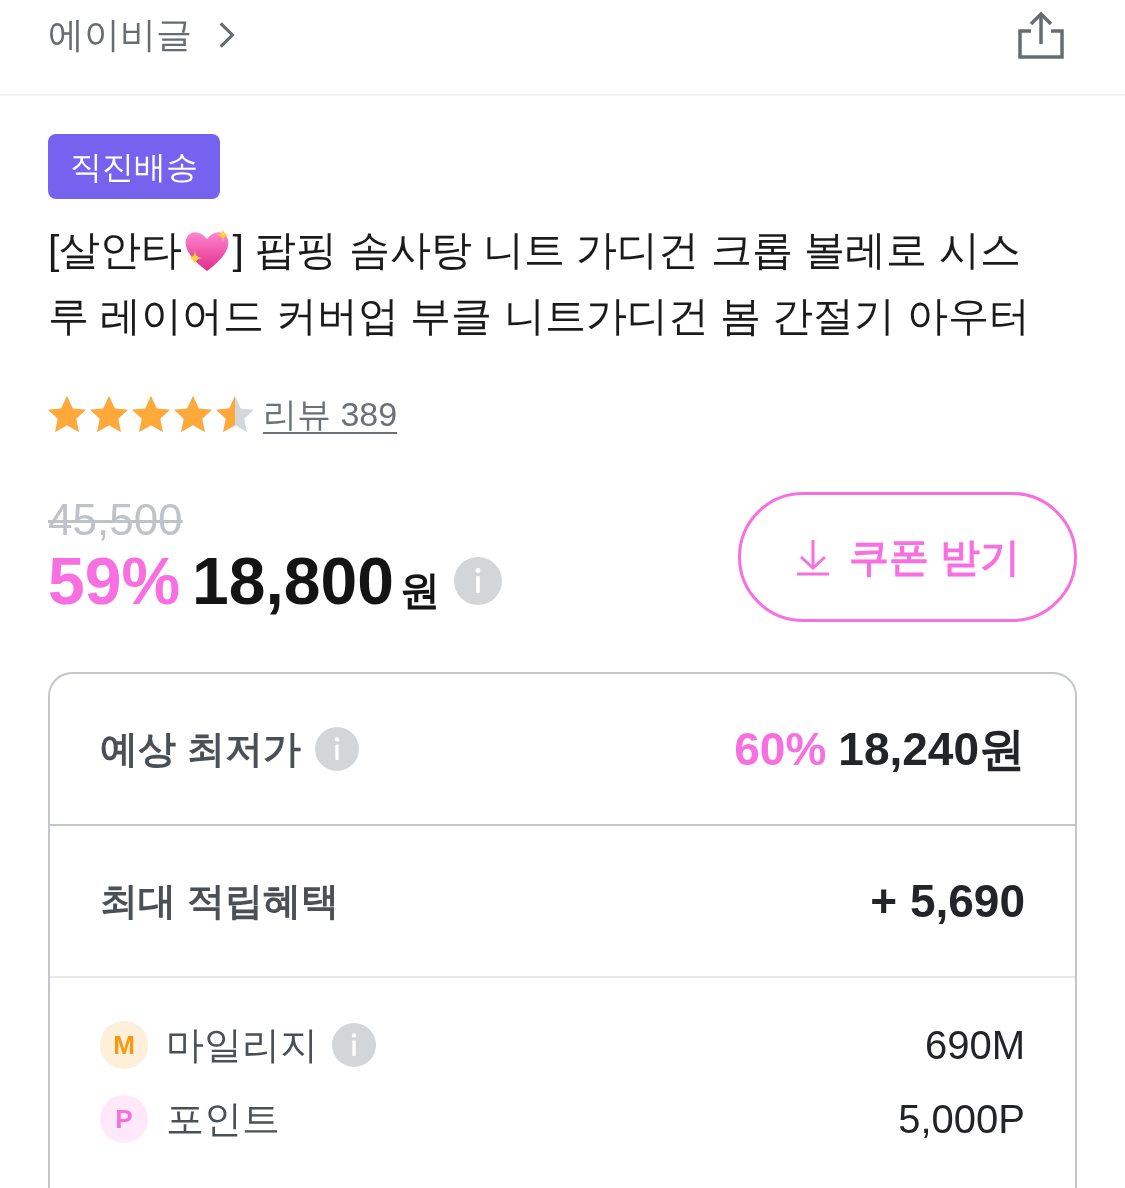  I want to click on product-title: [살안타, so click(115, 250).